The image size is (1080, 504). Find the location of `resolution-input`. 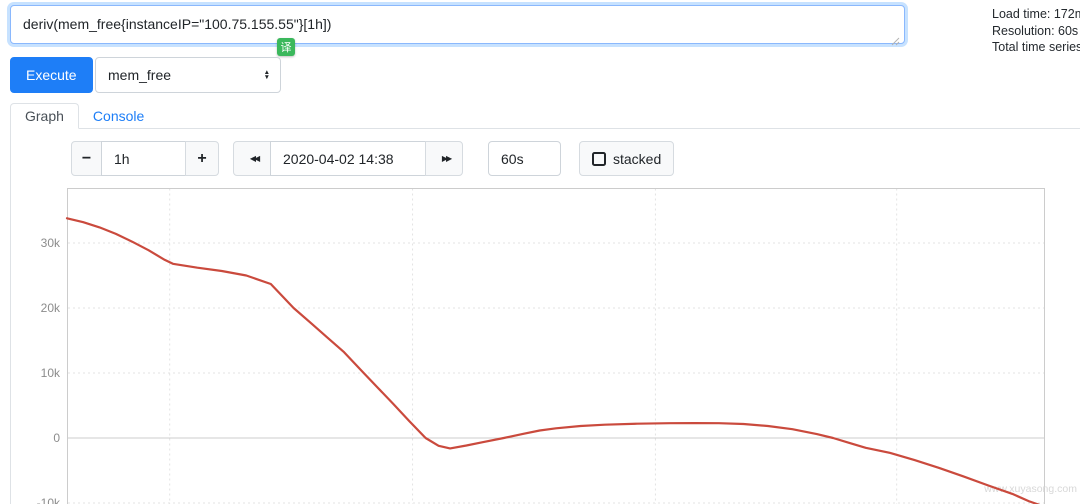

resolution-input is located at coordinates (524, 158).